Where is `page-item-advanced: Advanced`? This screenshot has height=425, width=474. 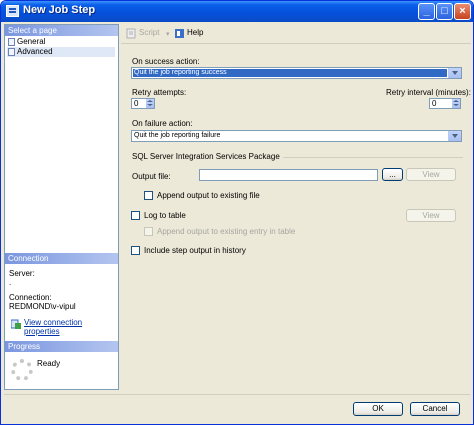 page-item-advanced: Advanced is located at coordinates (61, 52).